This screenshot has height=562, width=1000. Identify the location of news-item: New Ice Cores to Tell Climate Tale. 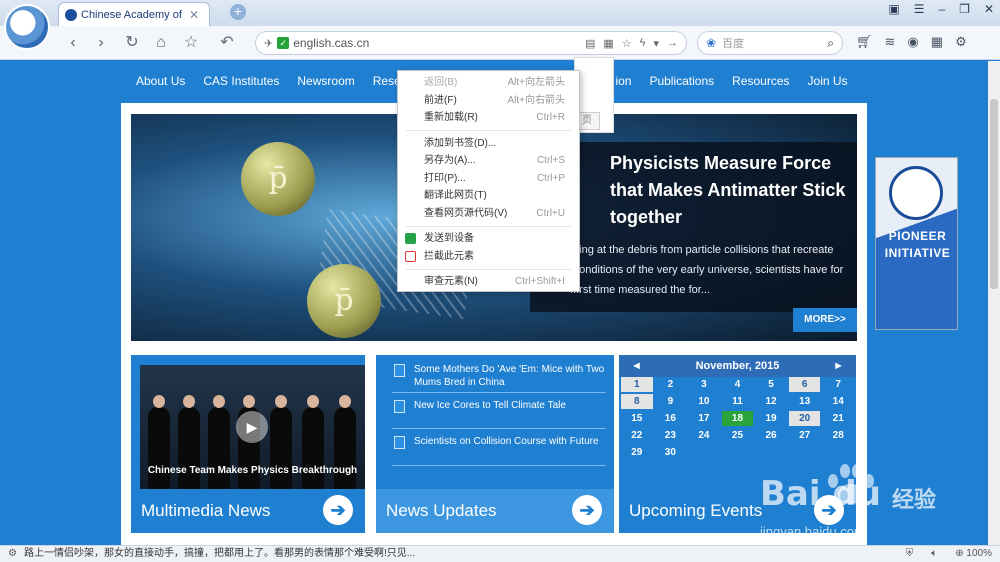
(499, 406).